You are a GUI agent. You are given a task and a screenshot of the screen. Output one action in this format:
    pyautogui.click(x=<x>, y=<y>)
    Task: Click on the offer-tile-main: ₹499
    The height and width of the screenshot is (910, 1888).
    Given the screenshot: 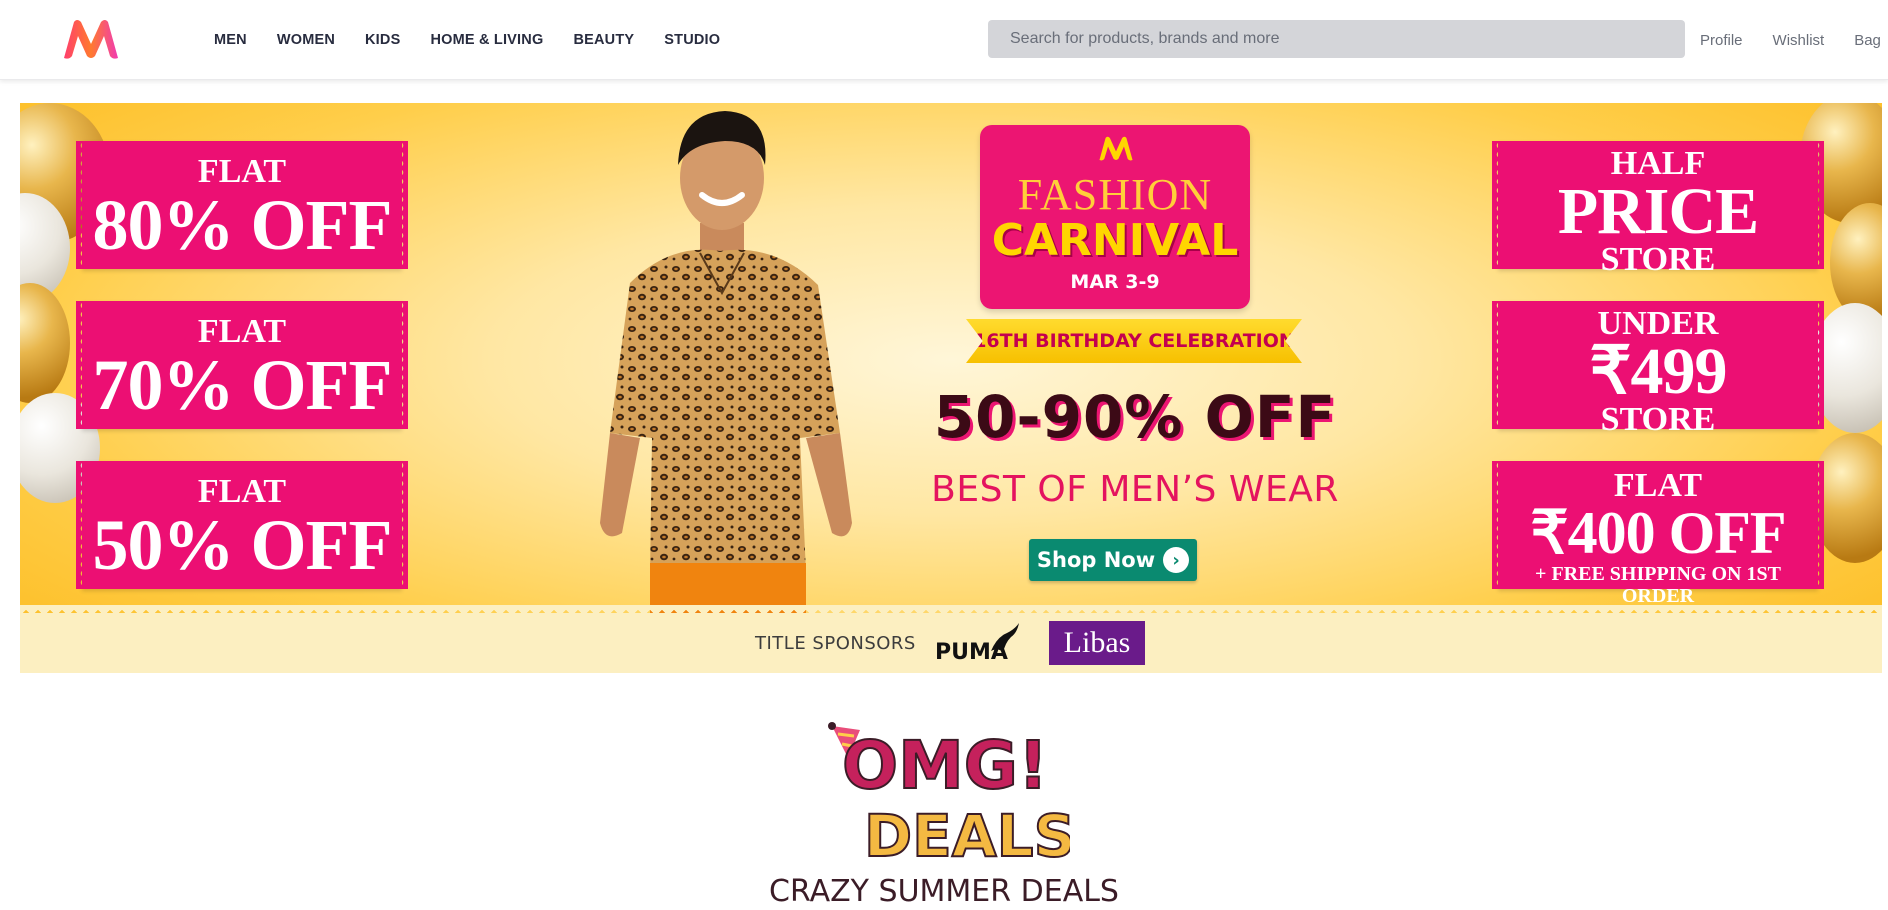 What is the action you would take?
    pyautogui.click(x=1658, y=371)
    